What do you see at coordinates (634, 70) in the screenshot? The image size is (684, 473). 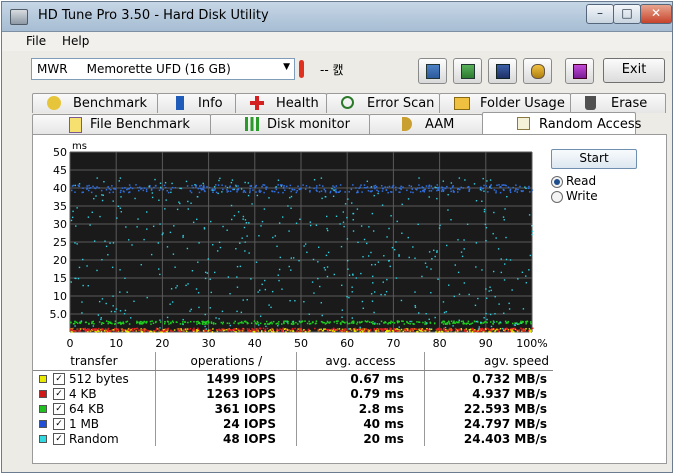 I see `exit-button: Exit` at bounding box center [634, 70].